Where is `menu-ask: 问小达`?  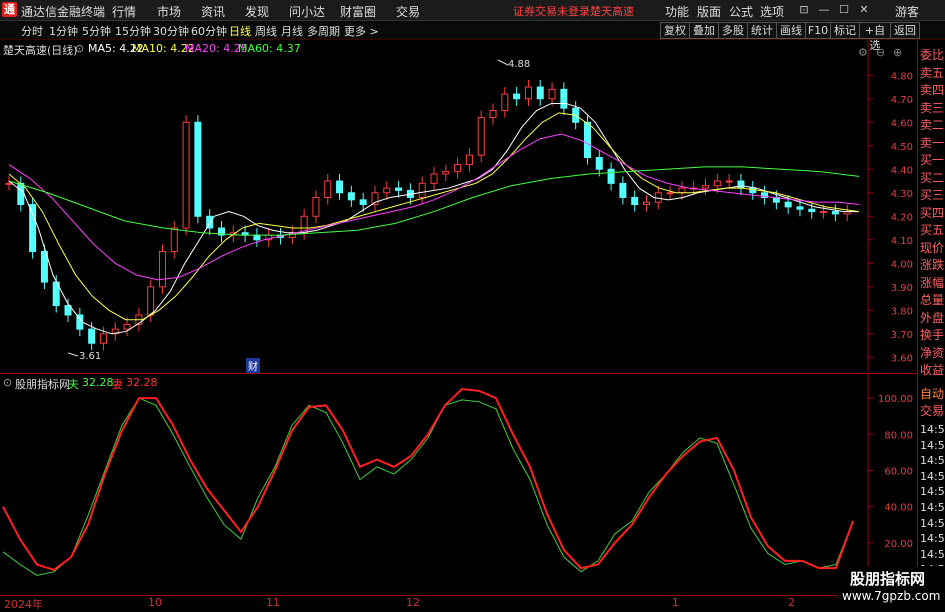
menu-ask: 问小达 is located at coordinates (307, 11).